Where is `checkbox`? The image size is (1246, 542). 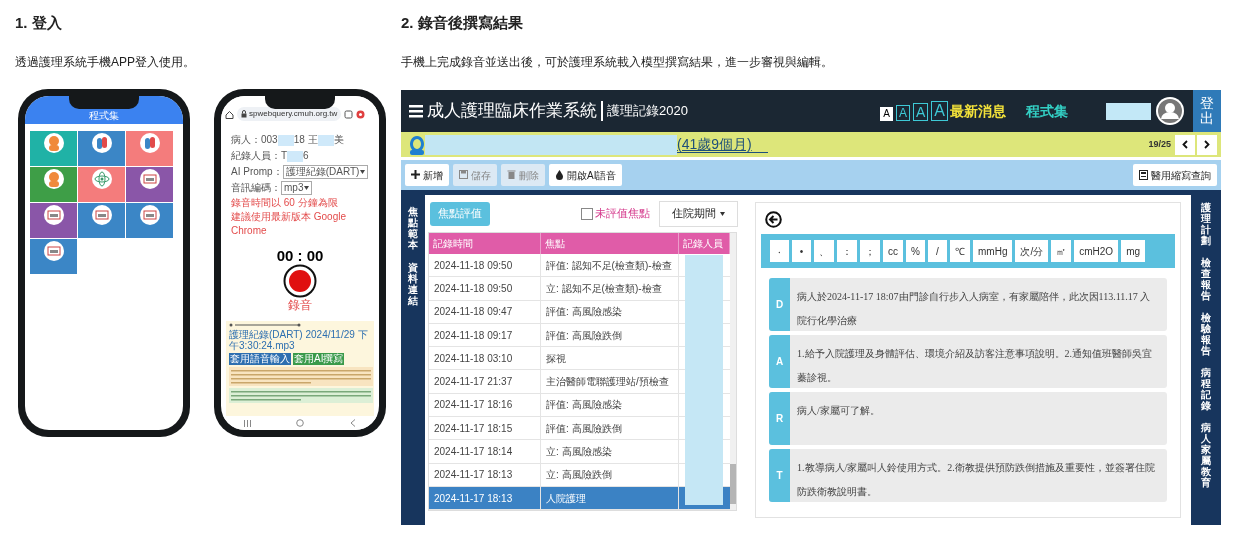 checkbox is located at coordinates (587, 213).